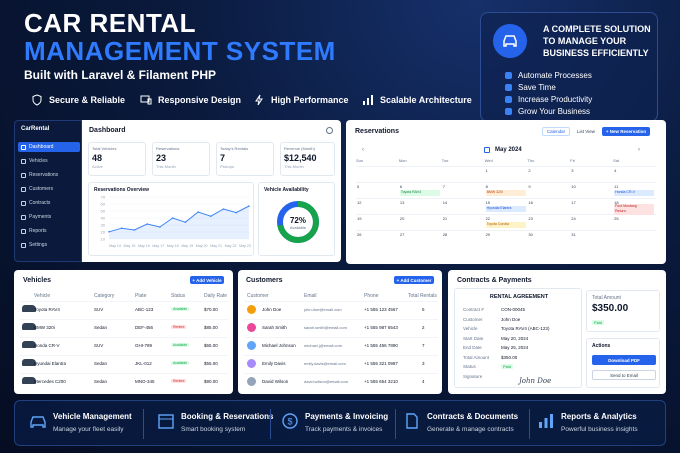 The width and height of the screenshot is (680, 453). What do you see at coordinates (290, 421) in the screenshot?
I see `dollar-icon: $` at bounding box center [290, 421].